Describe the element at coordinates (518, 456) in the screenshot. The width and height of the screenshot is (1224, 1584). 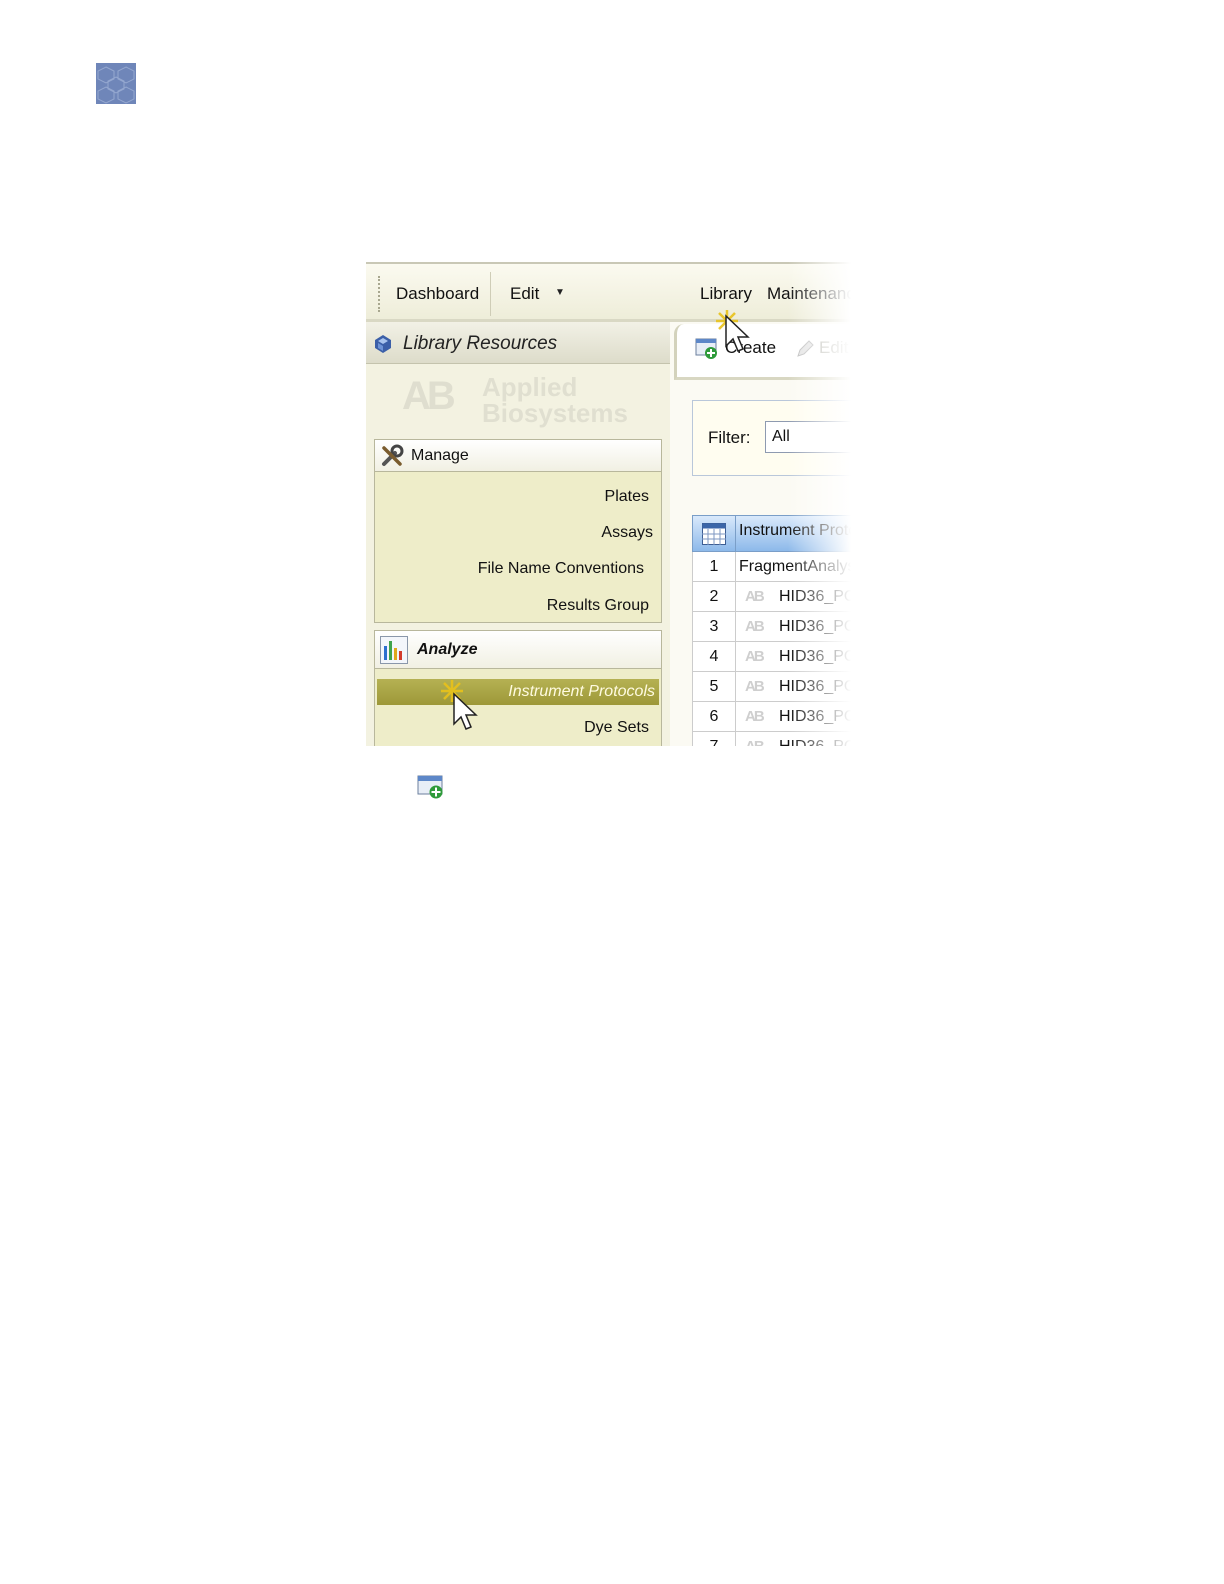
I see `manage-group-header: Manage` at that location.